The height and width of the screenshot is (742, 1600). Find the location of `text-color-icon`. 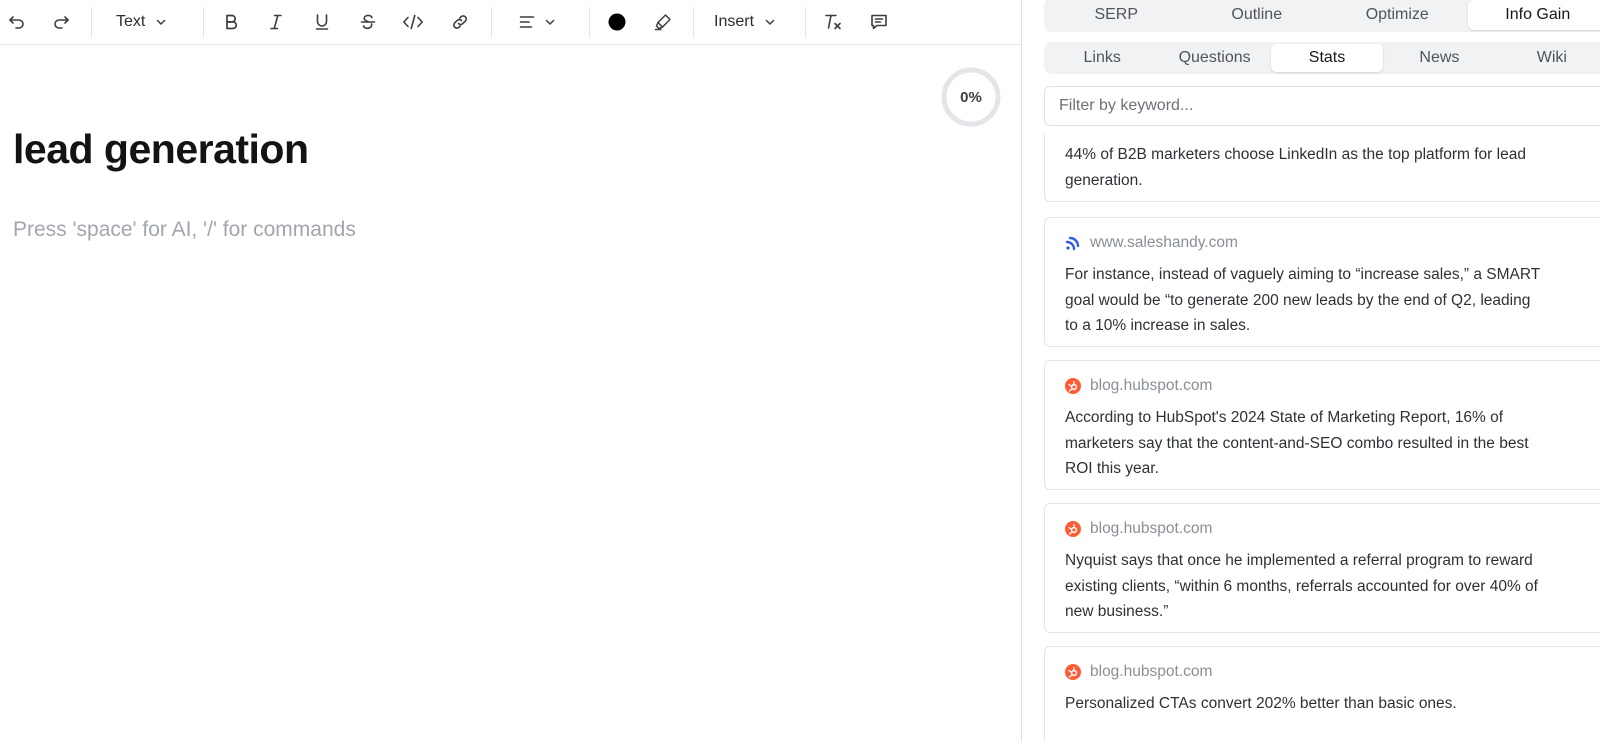

text-color-icon is located at coordinates (617, 22).